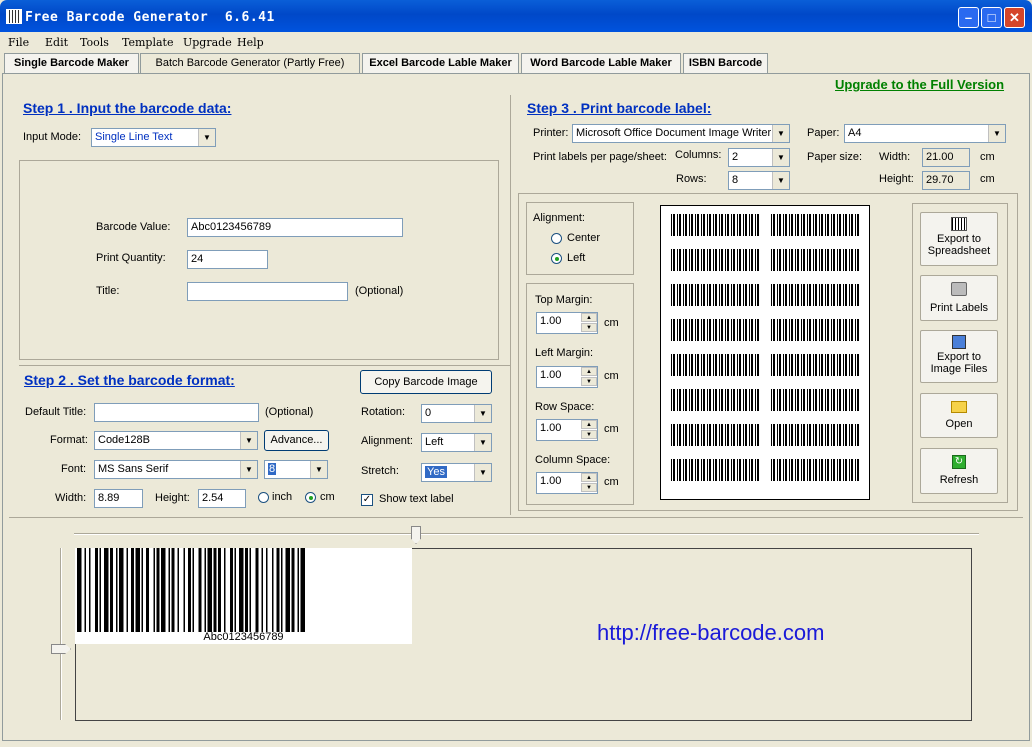 This screenshot has width=1032, height=747. I want to click on barcode-image: Abc0123456789, so click(243, 596).